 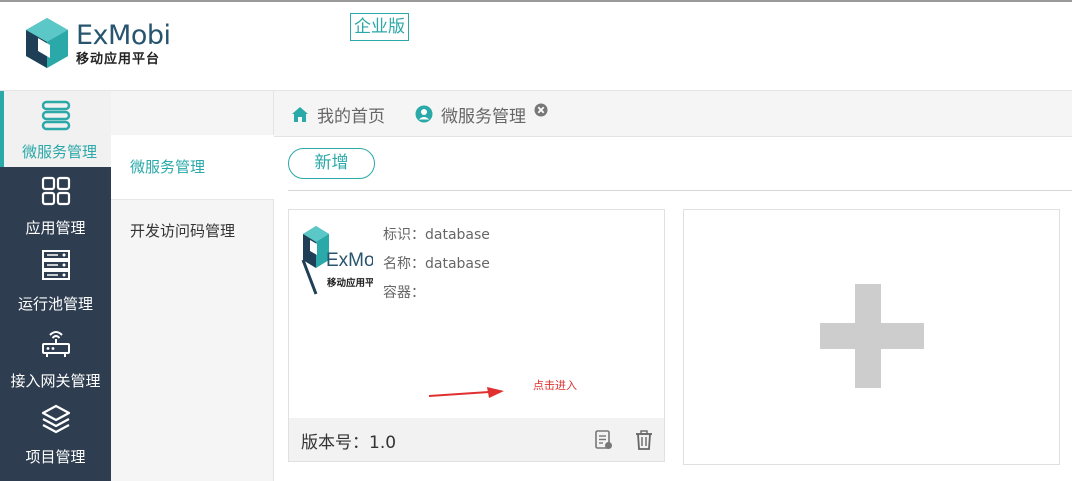 I want to click on card-info: 标识：database 名称：database 容器：, so click(x=436, y=267).